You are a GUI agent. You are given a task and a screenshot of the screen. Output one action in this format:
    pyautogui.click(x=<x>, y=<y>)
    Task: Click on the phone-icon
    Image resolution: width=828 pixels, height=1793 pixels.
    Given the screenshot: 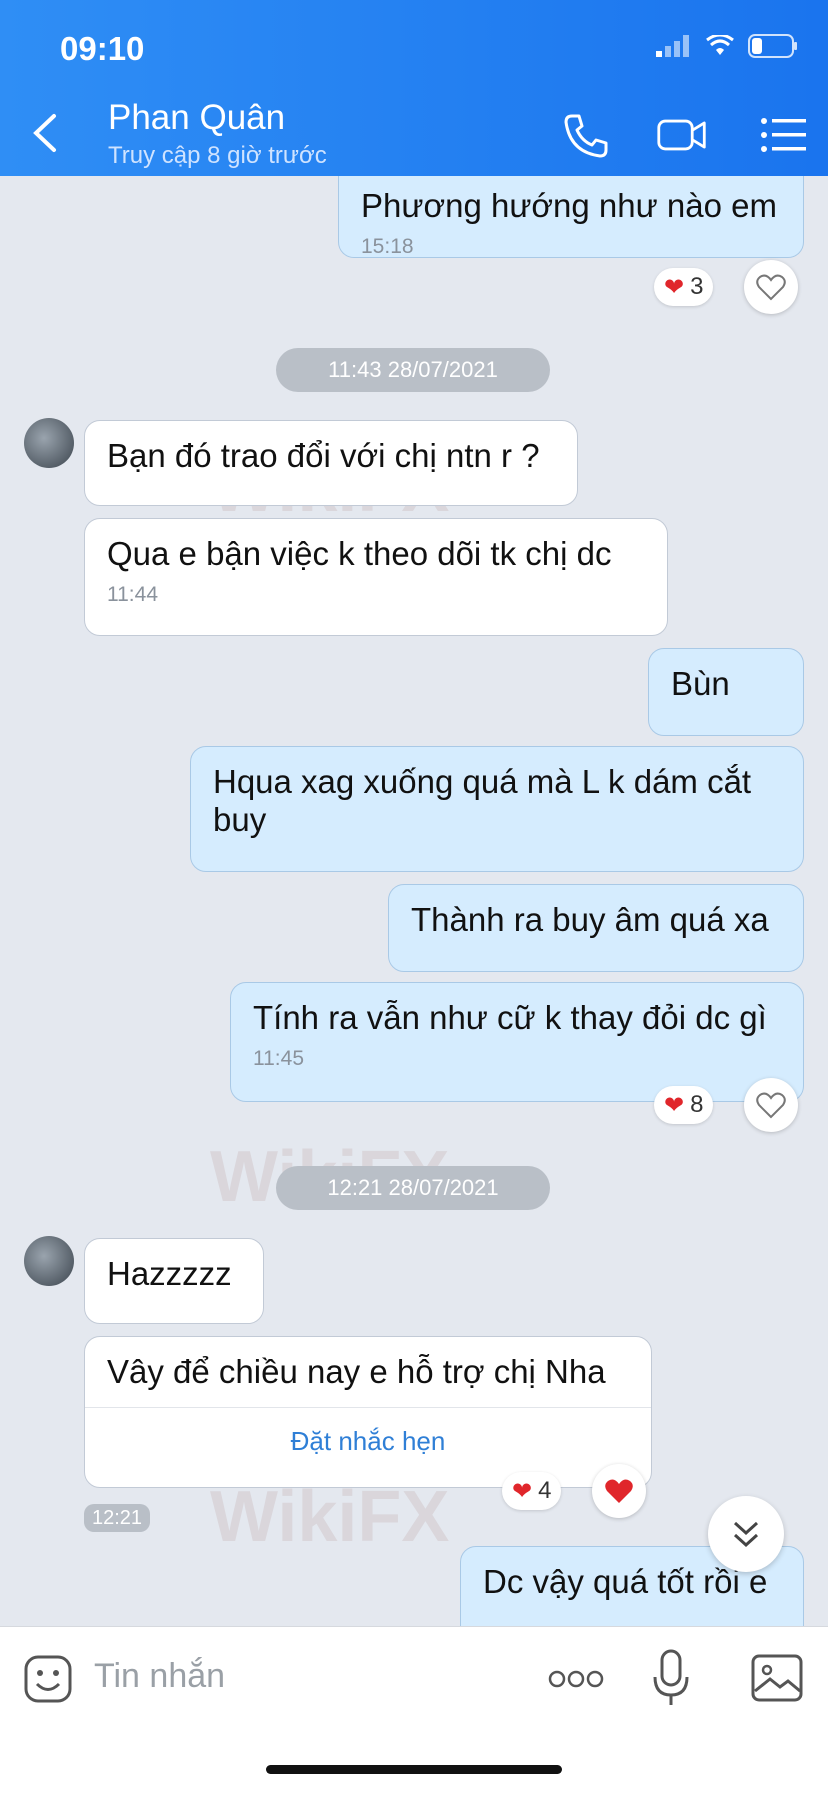 What is the action you would take?
    pyautogui.click(x=586, y=135)
    